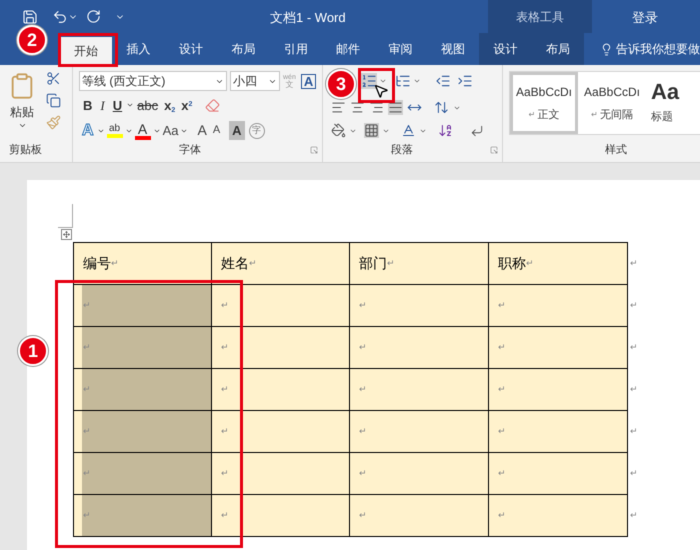 Image resolution: width=700 pixels, height=550 pixels. Describe the element at coordinates (616, 115) in the screenshot. I see `style-name: 无间隔` at that location.